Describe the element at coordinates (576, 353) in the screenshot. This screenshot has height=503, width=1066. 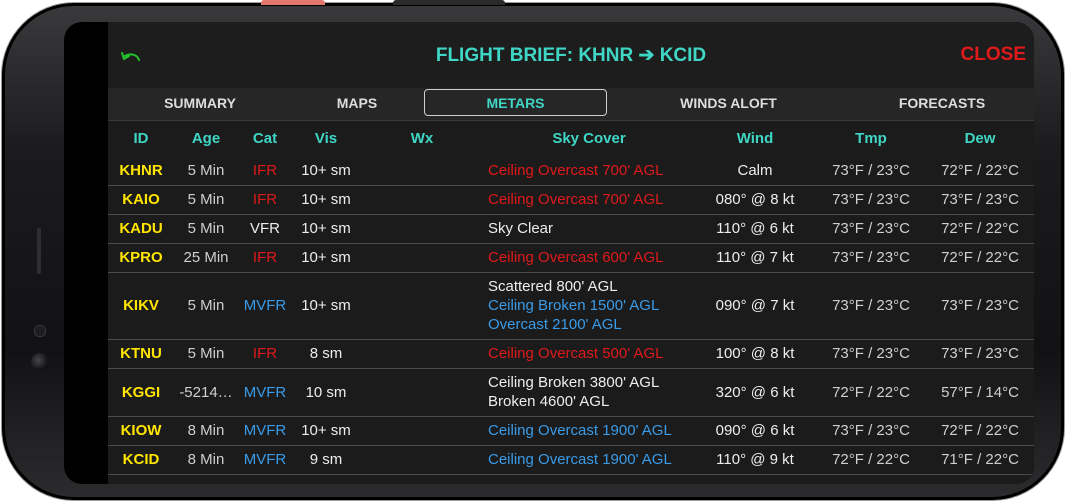
I see `sky-cover-layer: Ceiling Overcast 500' AGL` at that location.